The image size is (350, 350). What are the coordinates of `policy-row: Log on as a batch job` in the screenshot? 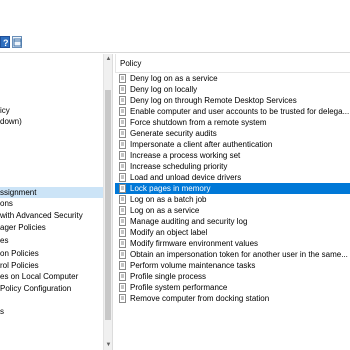 It's located at (232, 199).